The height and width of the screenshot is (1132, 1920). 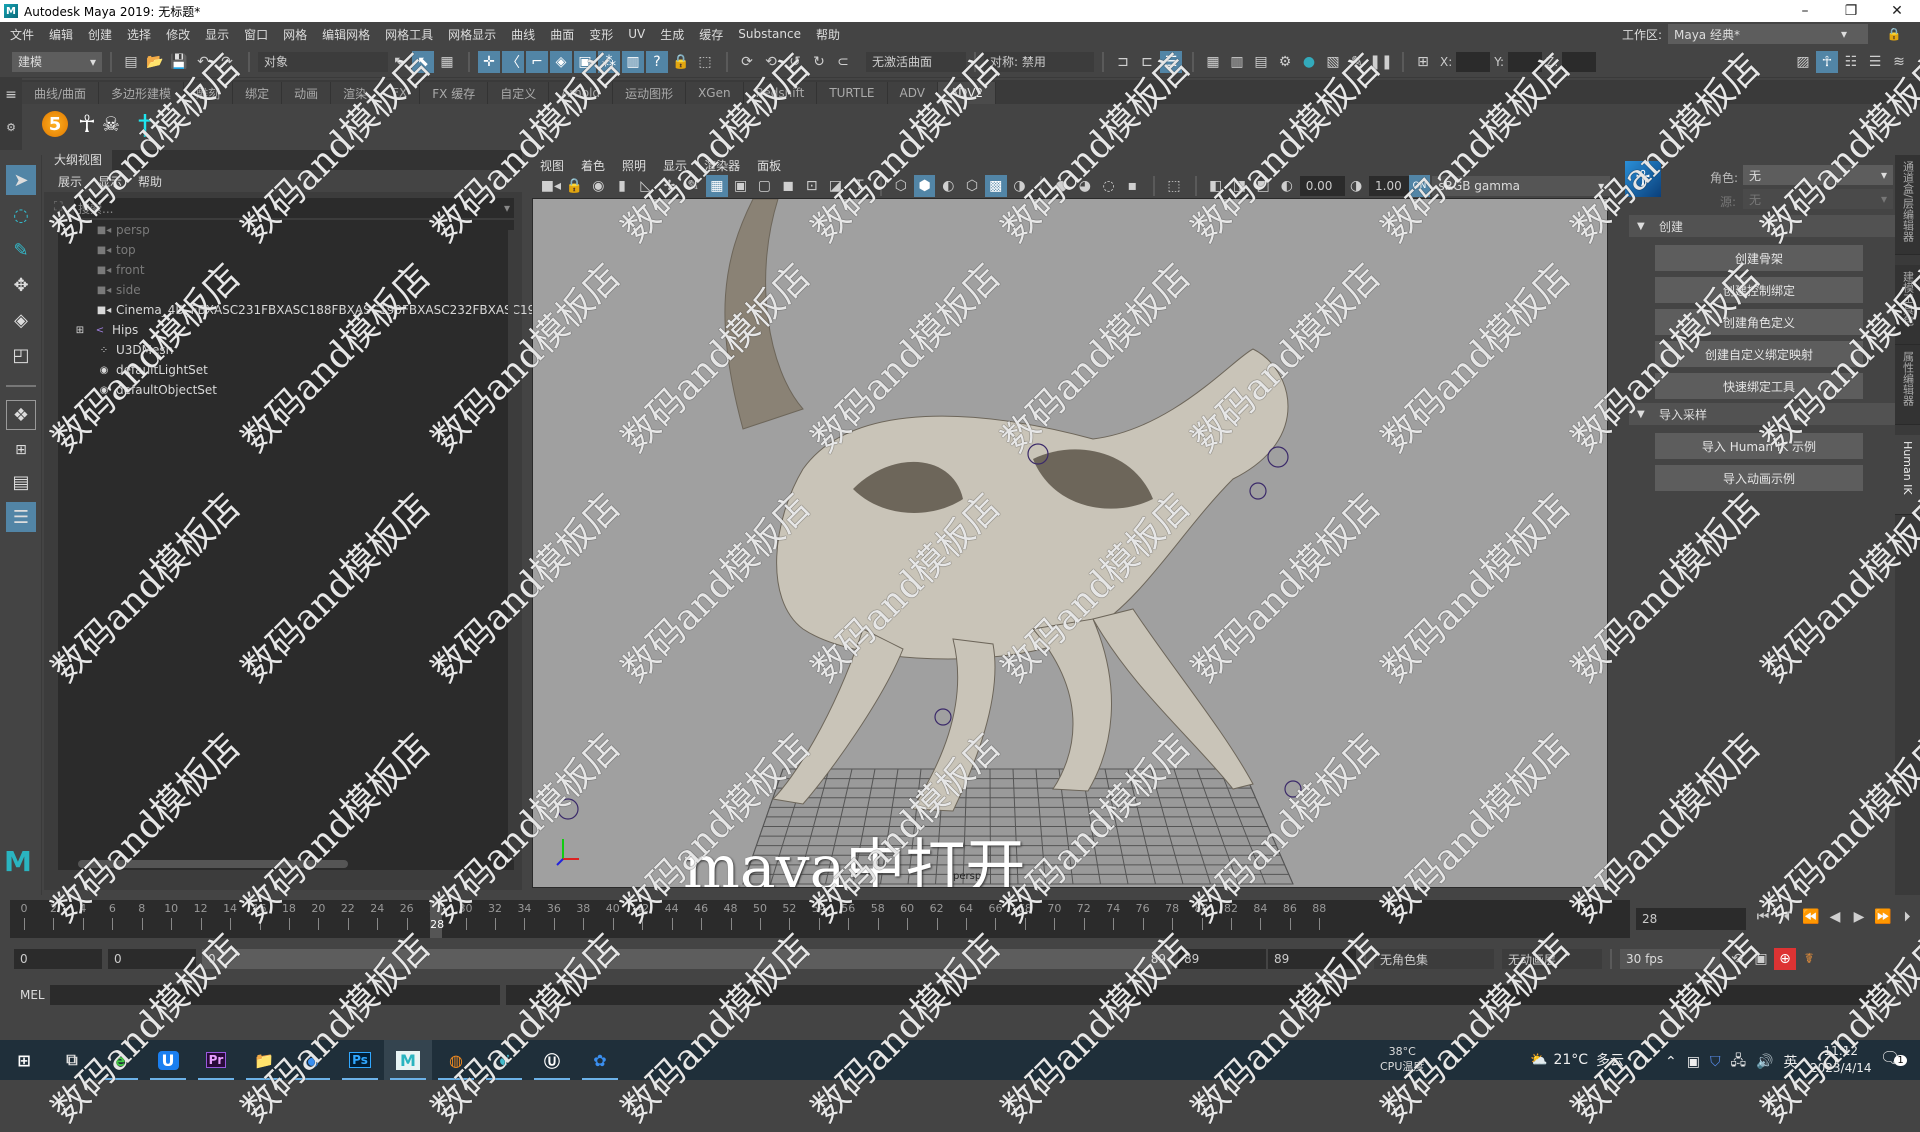 I want to click on shelf-tab: FX, so click(x=400, y=93).